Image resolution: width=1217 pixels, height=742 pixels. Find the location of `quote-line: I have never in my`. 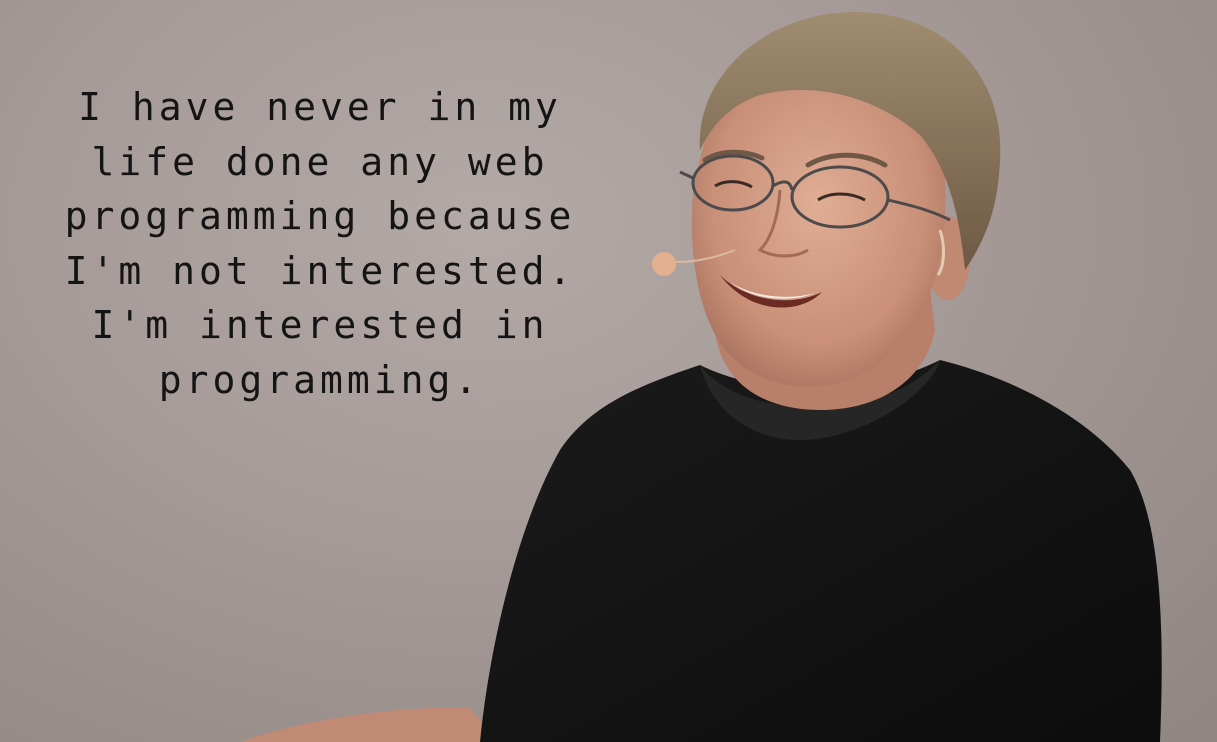

quote-line: I have never in my is located at coordinates (320, 107).